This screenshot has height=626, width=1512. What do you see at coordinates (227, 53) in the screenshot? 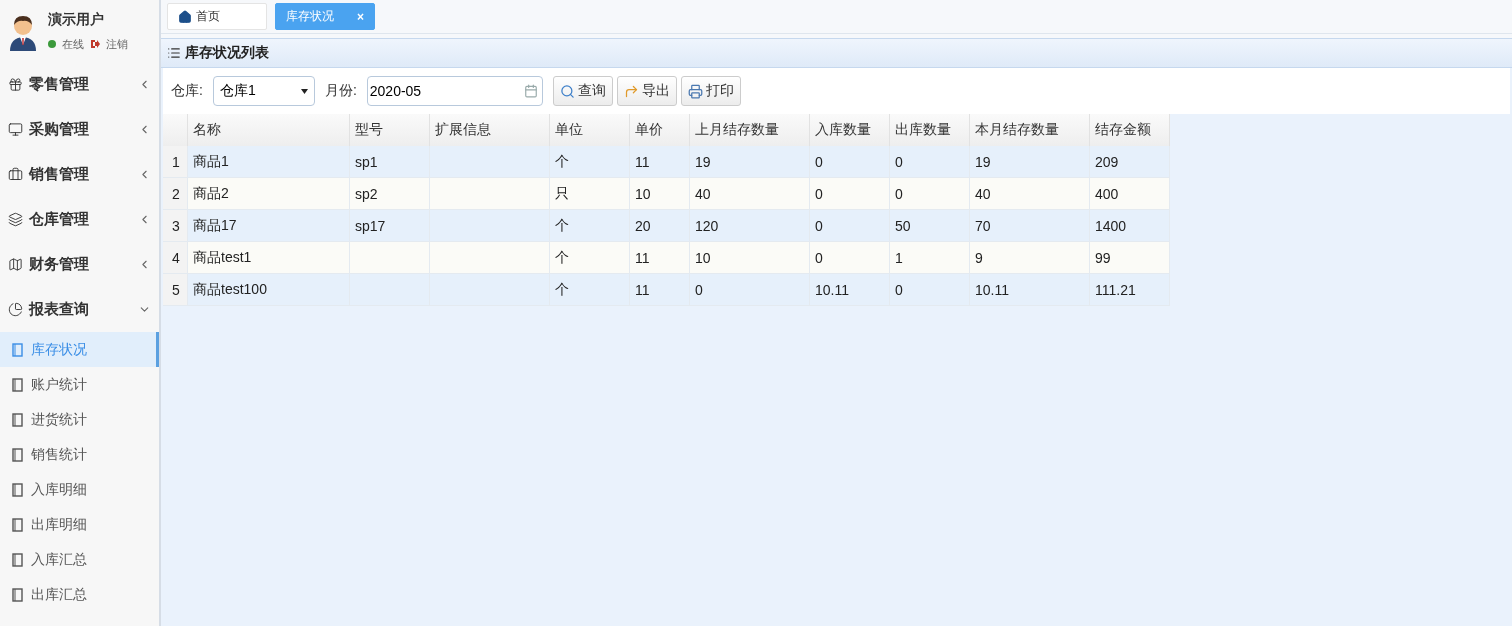
I see `panel-title: 库存状况列表` at bounding box center [227, 53].